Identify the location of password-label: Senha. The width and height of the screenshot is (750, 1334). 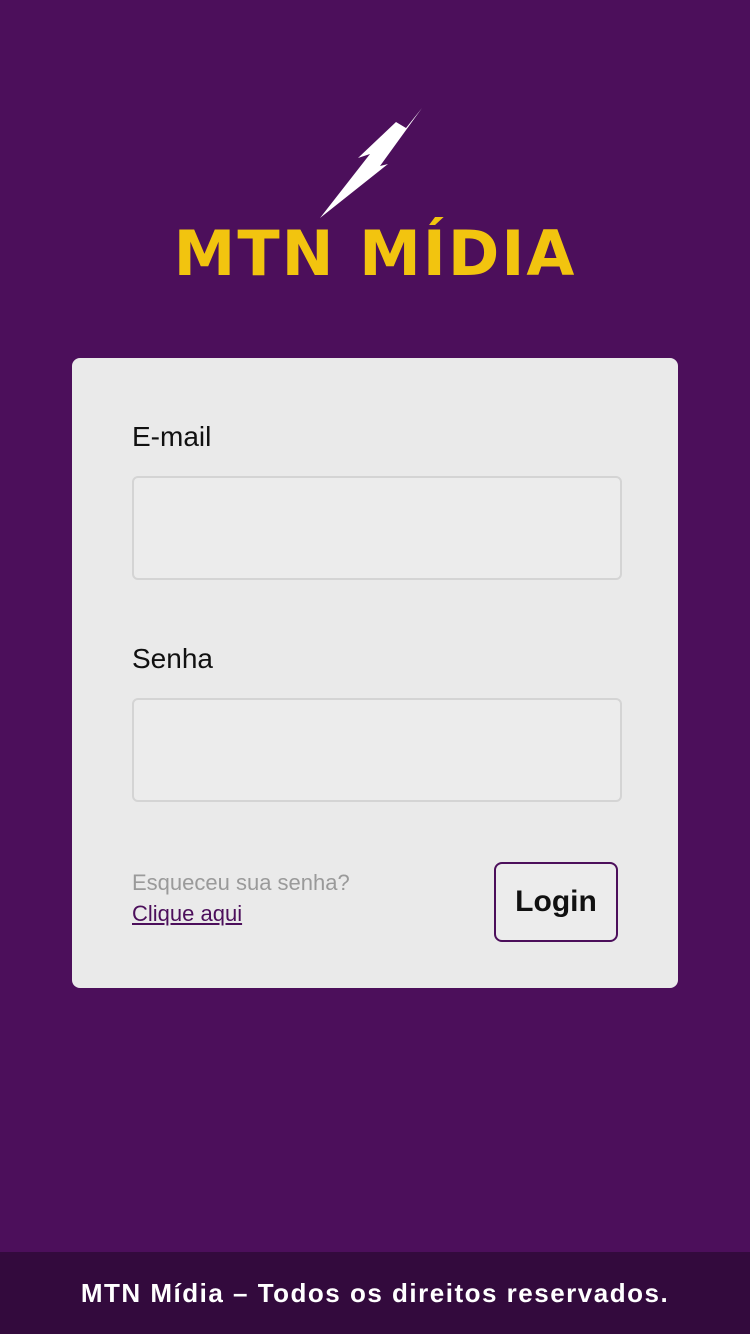
(172, 658).